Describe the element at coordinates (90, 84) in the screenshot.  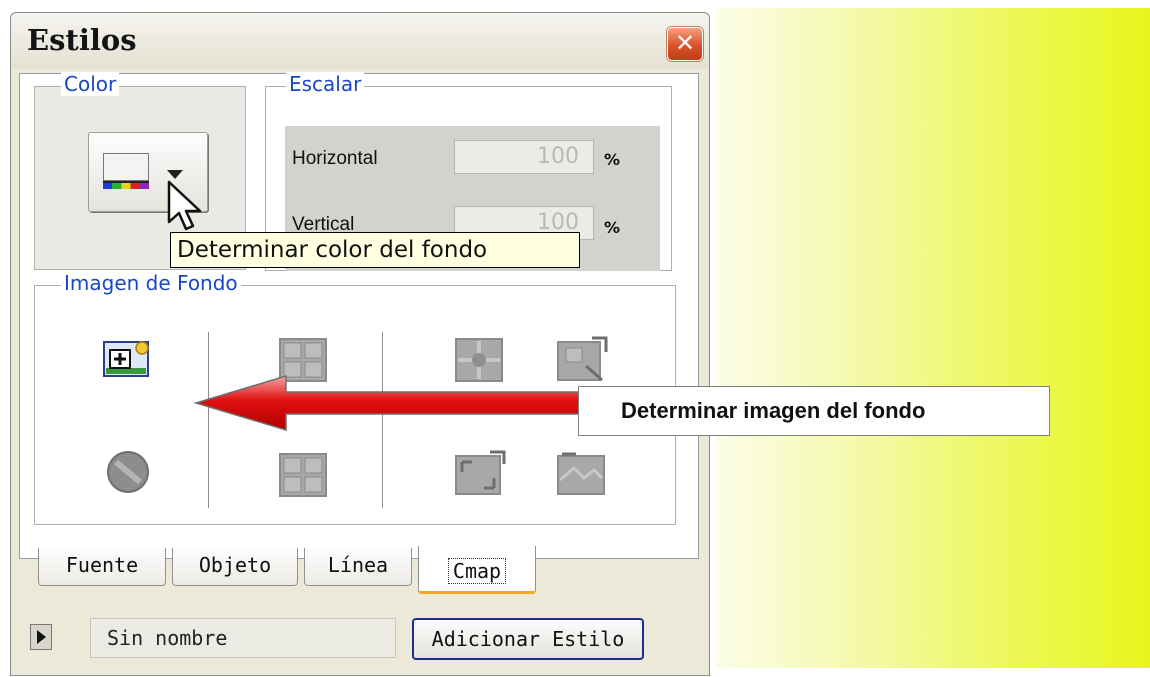
I see `color-legend: Color` at that location.